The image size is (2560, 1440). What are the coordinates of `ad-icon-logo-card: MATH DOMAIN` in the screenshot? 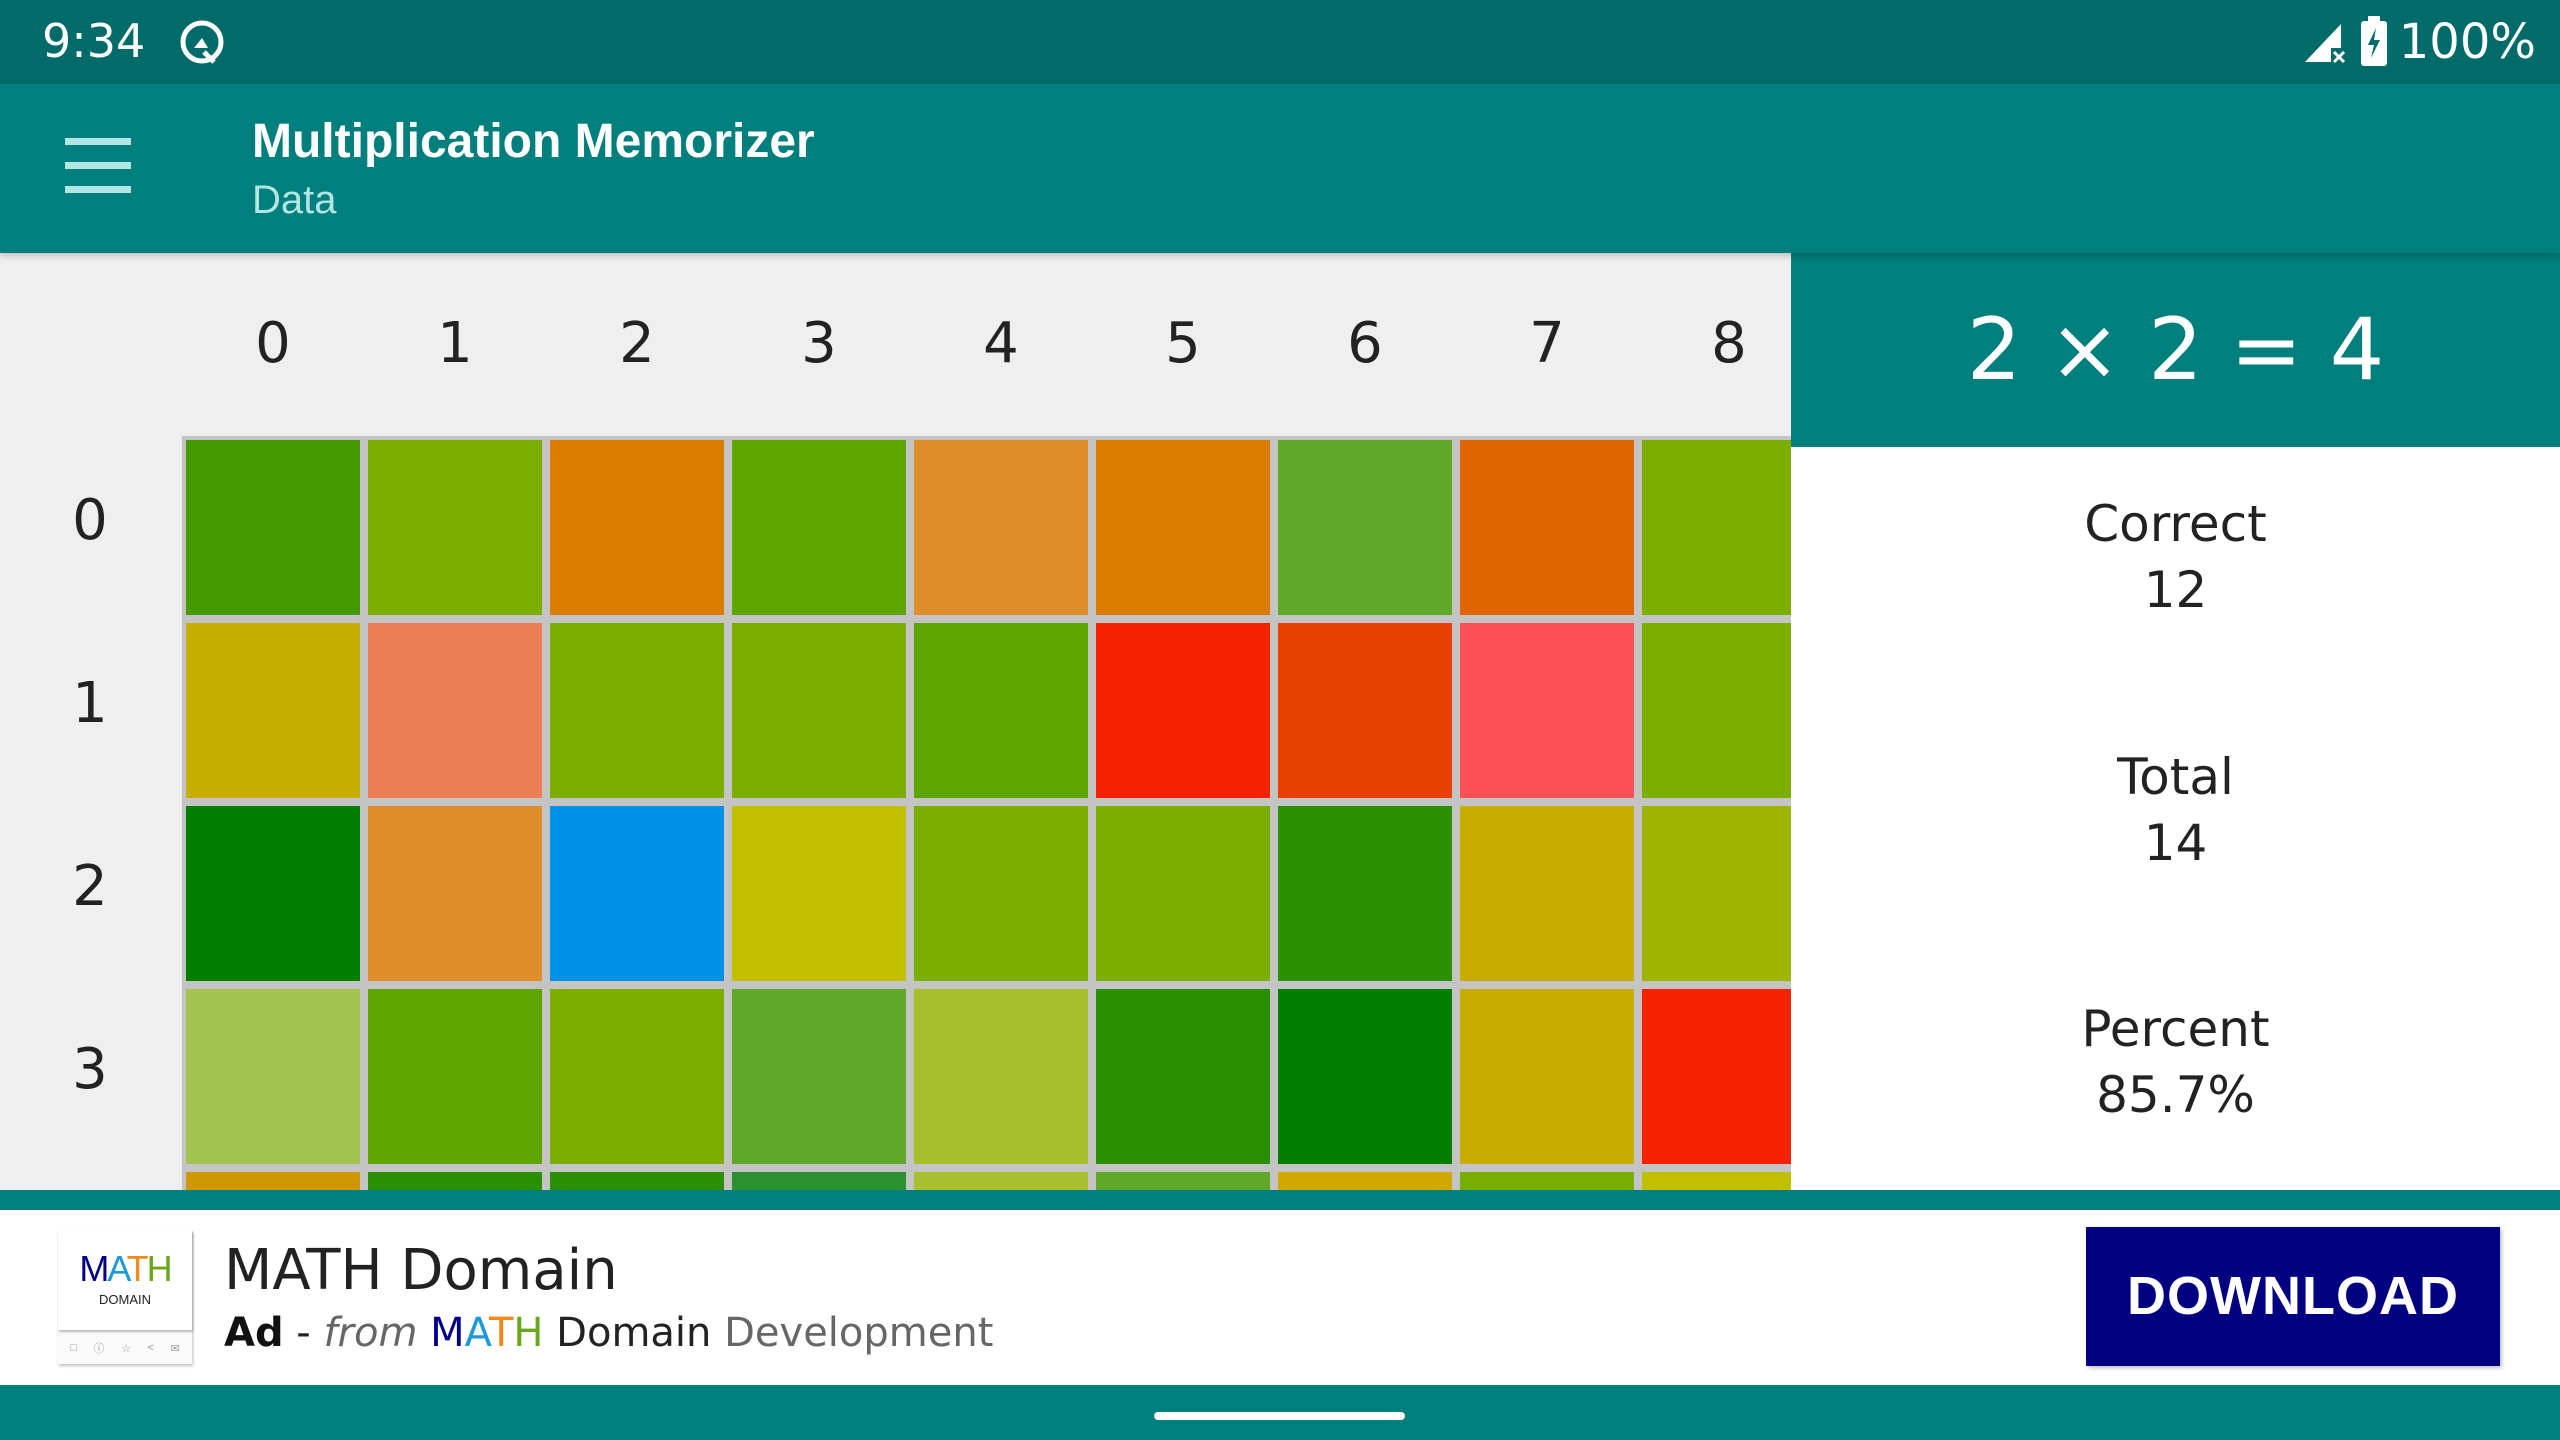 It's located at (125, 1280).